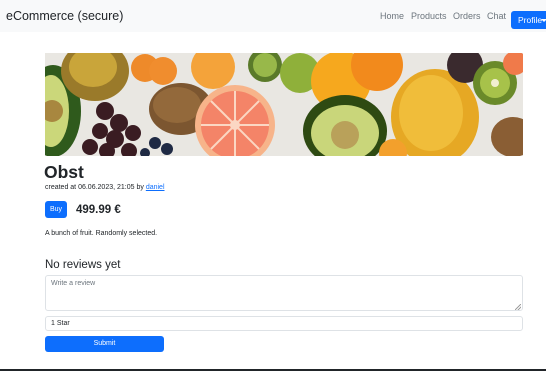 Image resolution: width=546 pixels, height=374 pixels. Describe the element at coordinates (155, 187) in the screenshot. I see `author-link: daniel` at that location.